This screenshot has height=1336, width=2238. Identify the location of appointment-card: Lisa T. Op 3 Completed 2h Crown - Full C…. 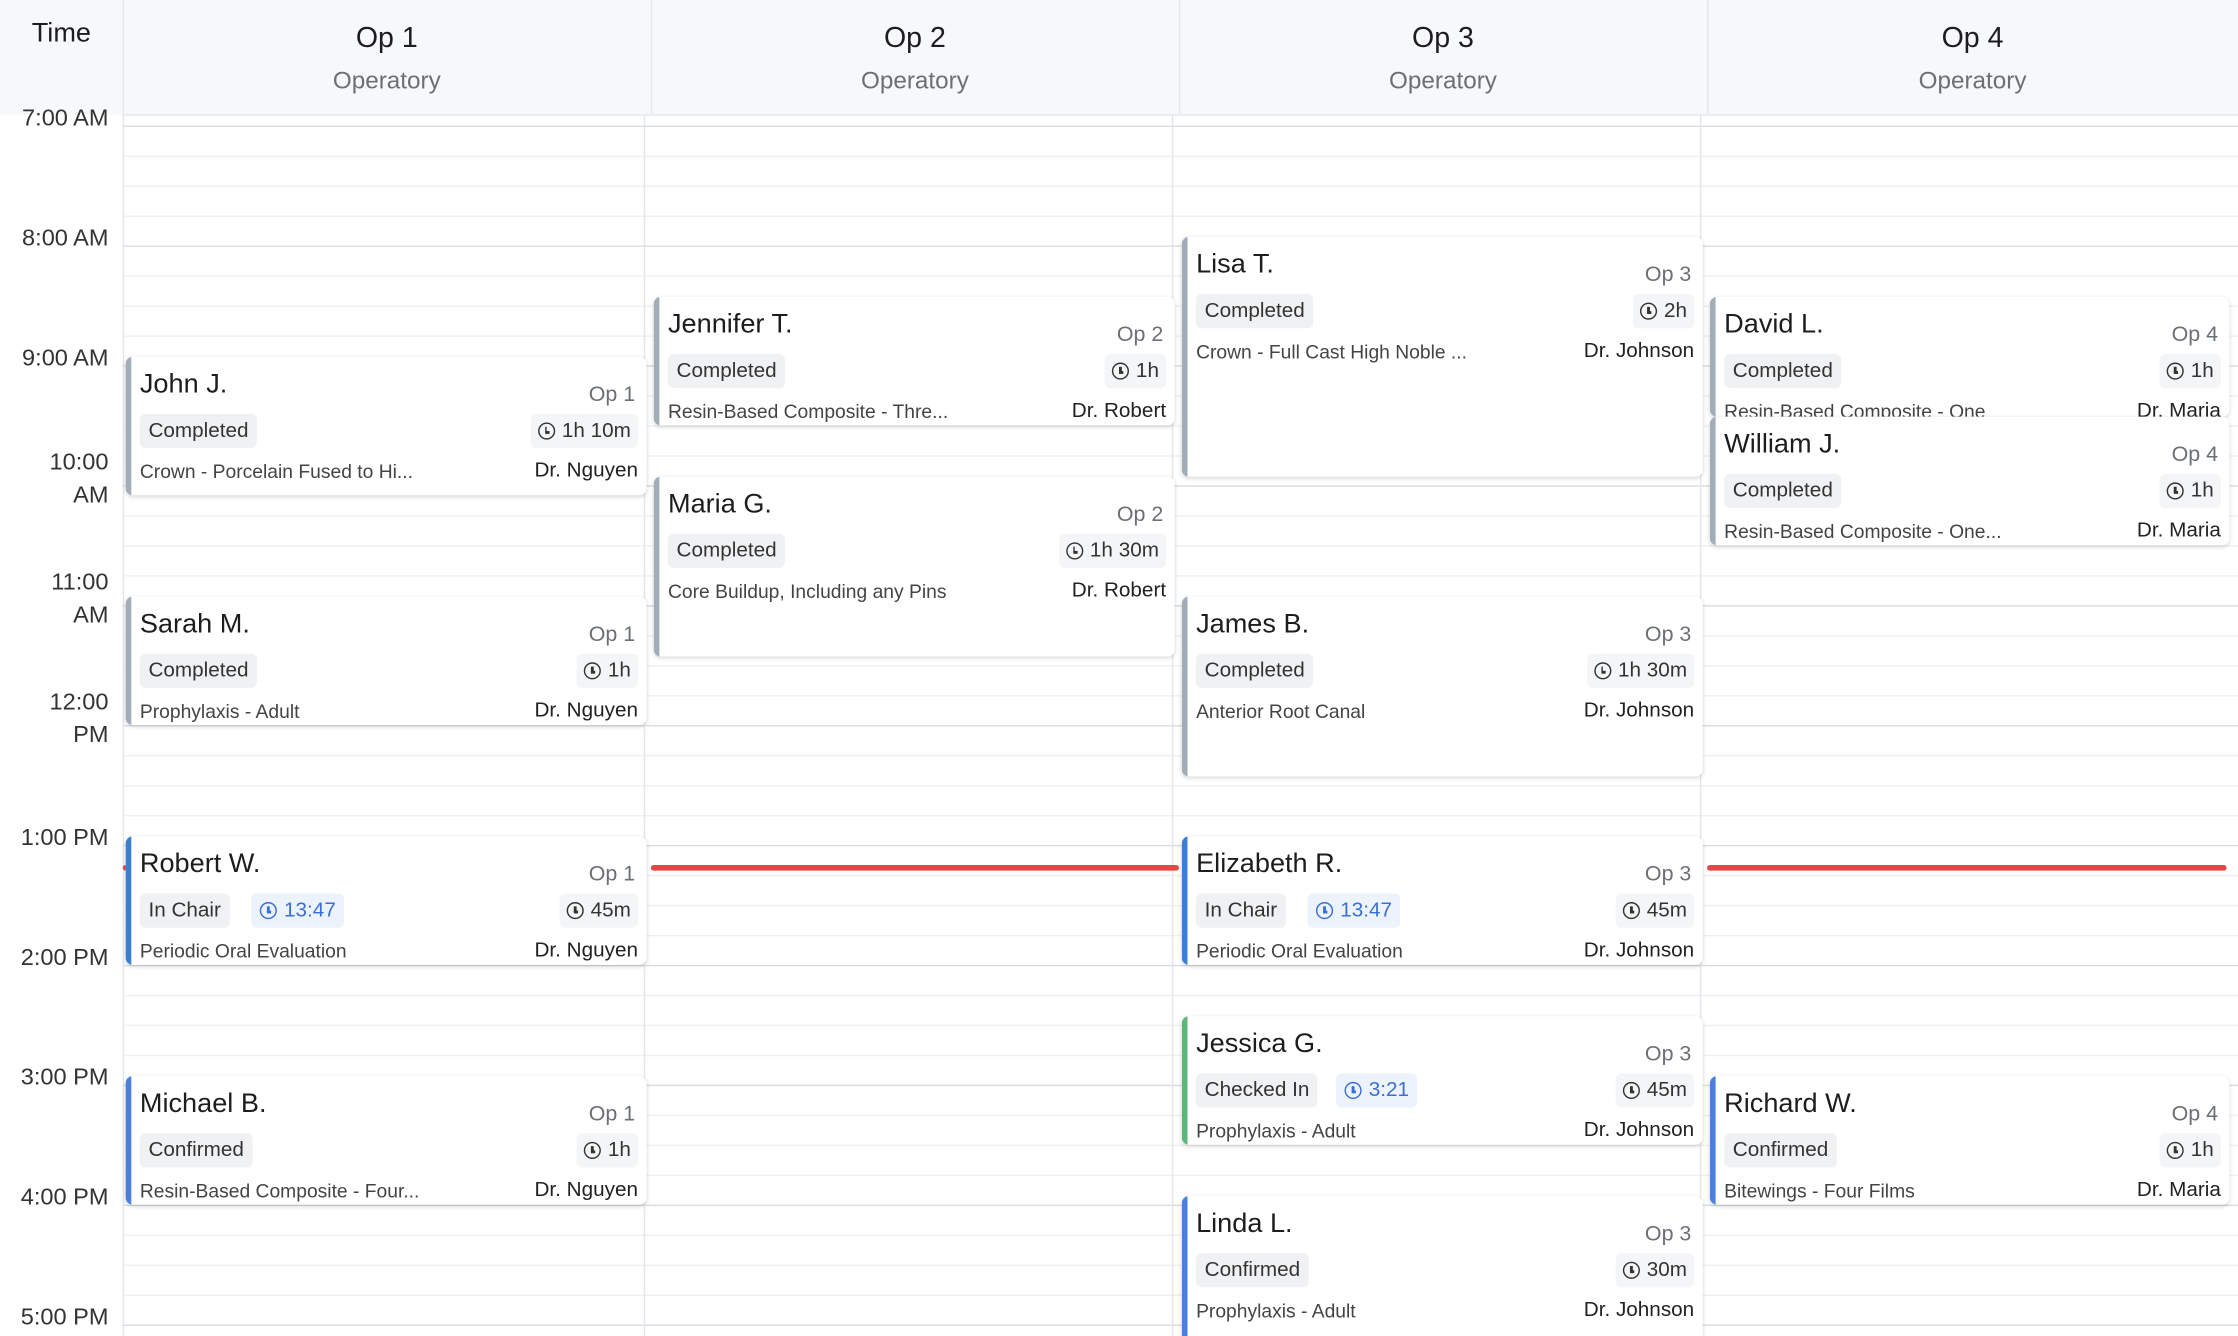
(1442, 356).